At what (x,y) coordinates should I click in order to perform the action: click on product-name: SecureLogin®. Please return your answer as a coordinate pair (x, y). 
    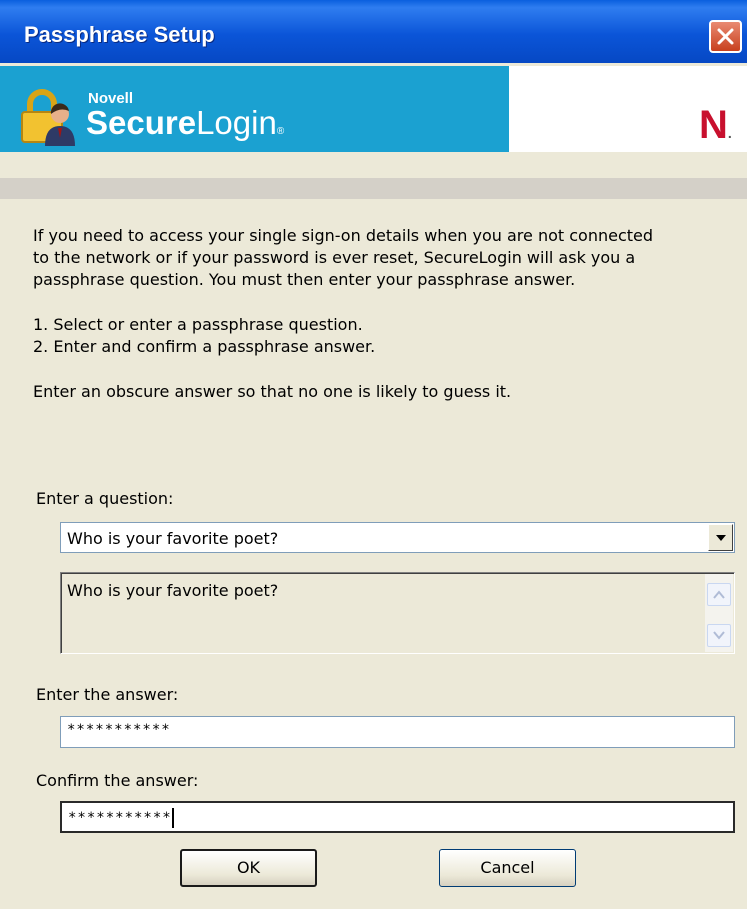
    Looking at the image, I should click on (185, 123).